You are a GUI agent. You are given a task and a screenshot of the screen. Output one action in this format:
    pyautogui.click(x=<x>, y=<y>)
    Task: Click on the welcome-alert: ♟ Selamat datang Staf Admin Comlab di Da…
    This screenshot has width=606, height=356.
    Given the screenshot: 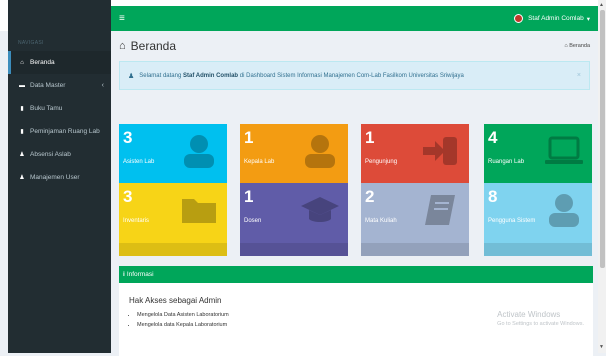 What is the action you would take?
    pyautogui.click(x=354, y=75)
    